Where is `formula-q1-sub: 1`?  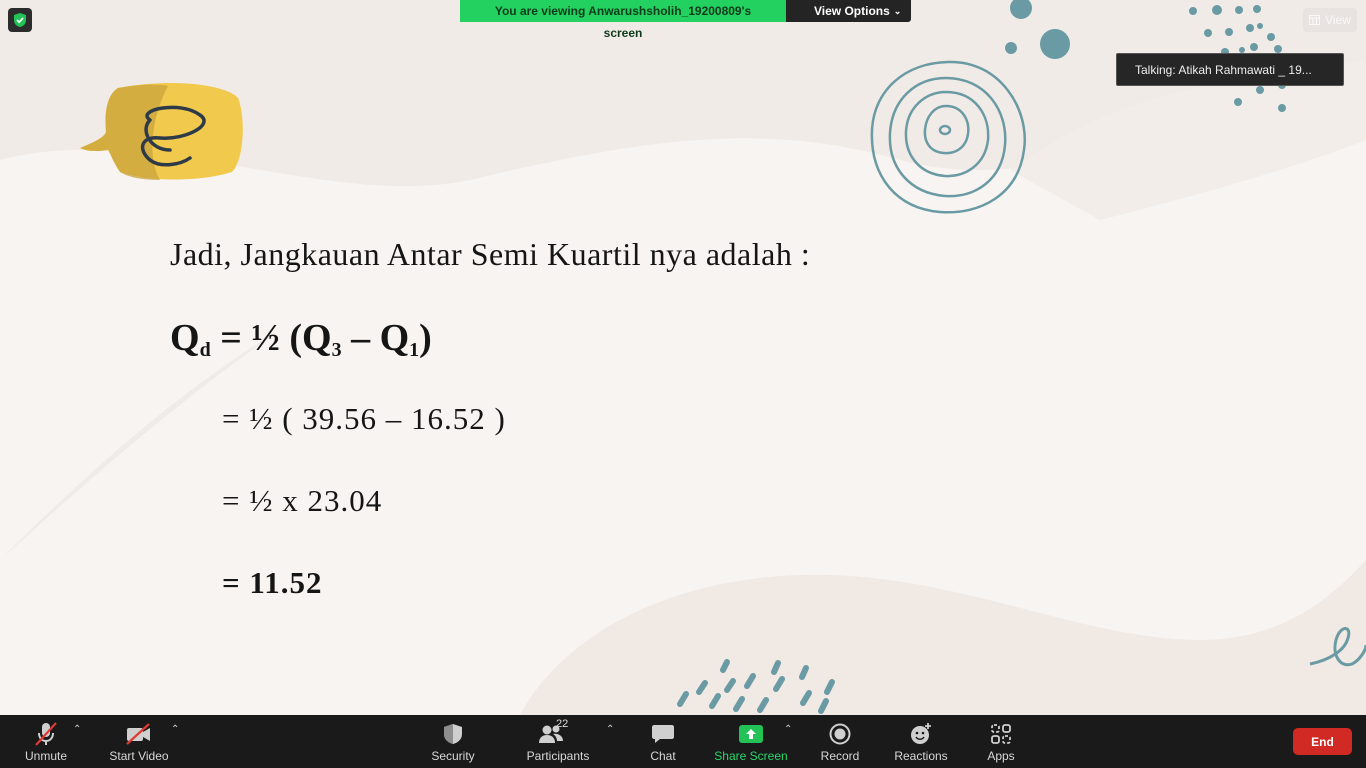 formula-q1-sub: 1 is located at coordinates (414, 350).